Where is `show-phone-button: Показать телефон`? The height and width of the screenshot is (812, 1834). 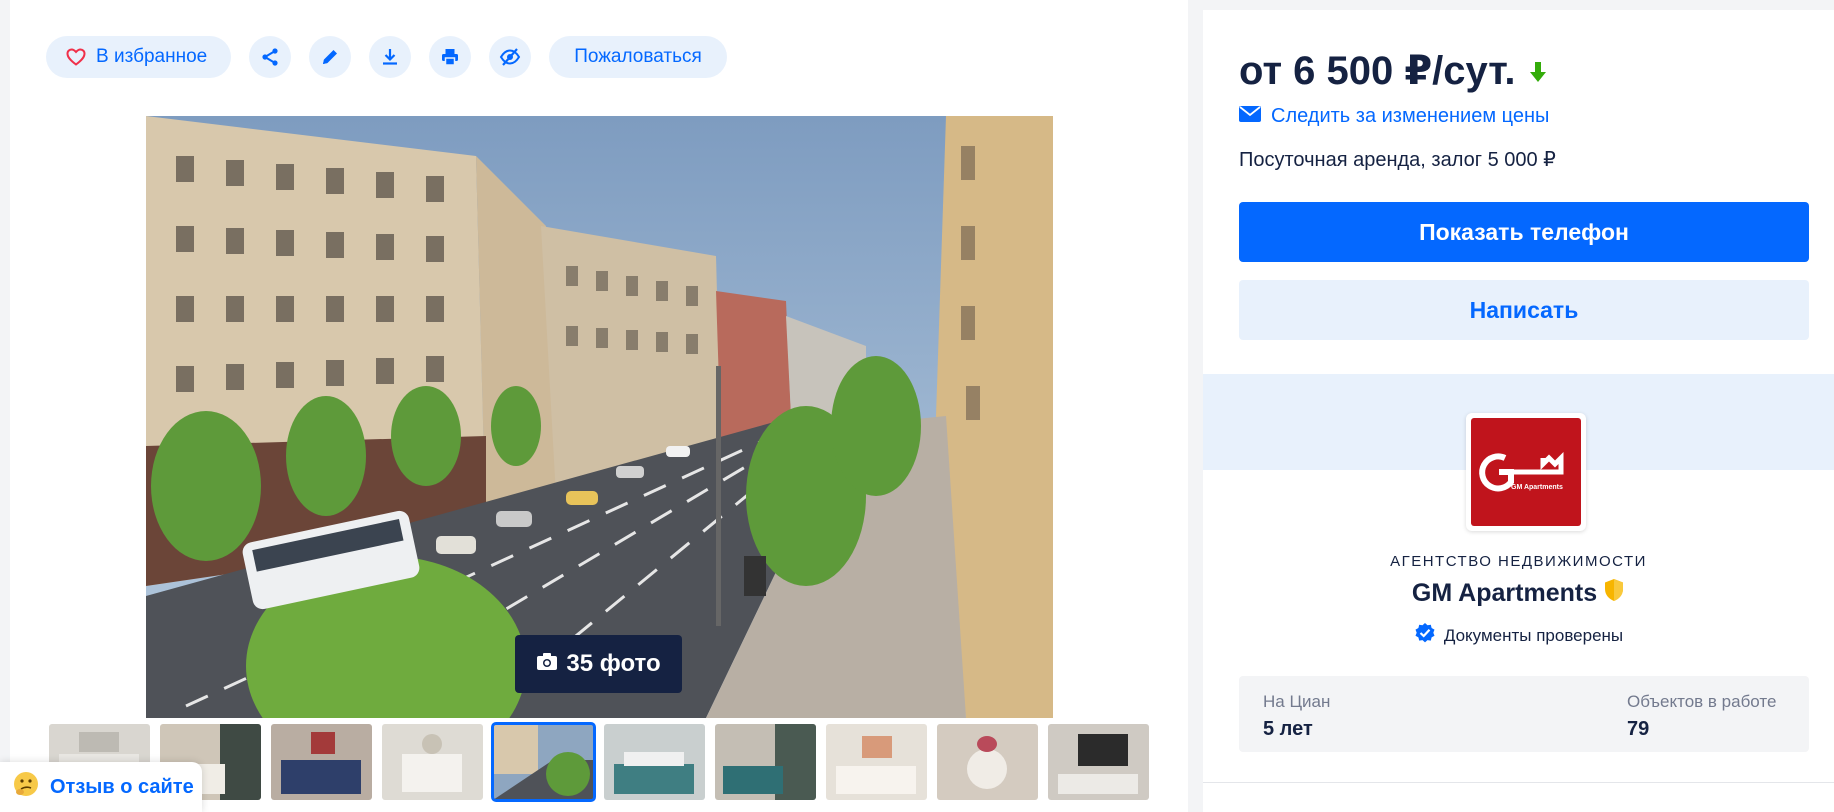
show-phone-button: Показать телефон is located at coordinates (1524, 232).